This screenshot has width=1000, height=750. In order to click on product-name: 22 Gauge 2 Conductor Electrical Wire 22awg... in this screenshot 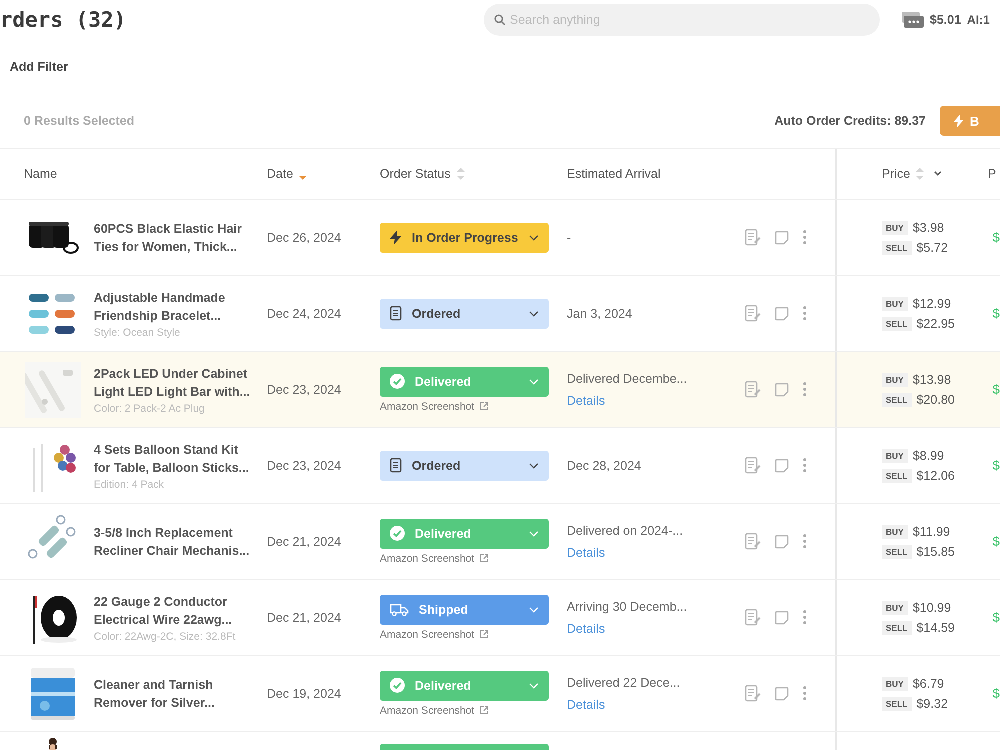, I will do `click(174, 610)`.